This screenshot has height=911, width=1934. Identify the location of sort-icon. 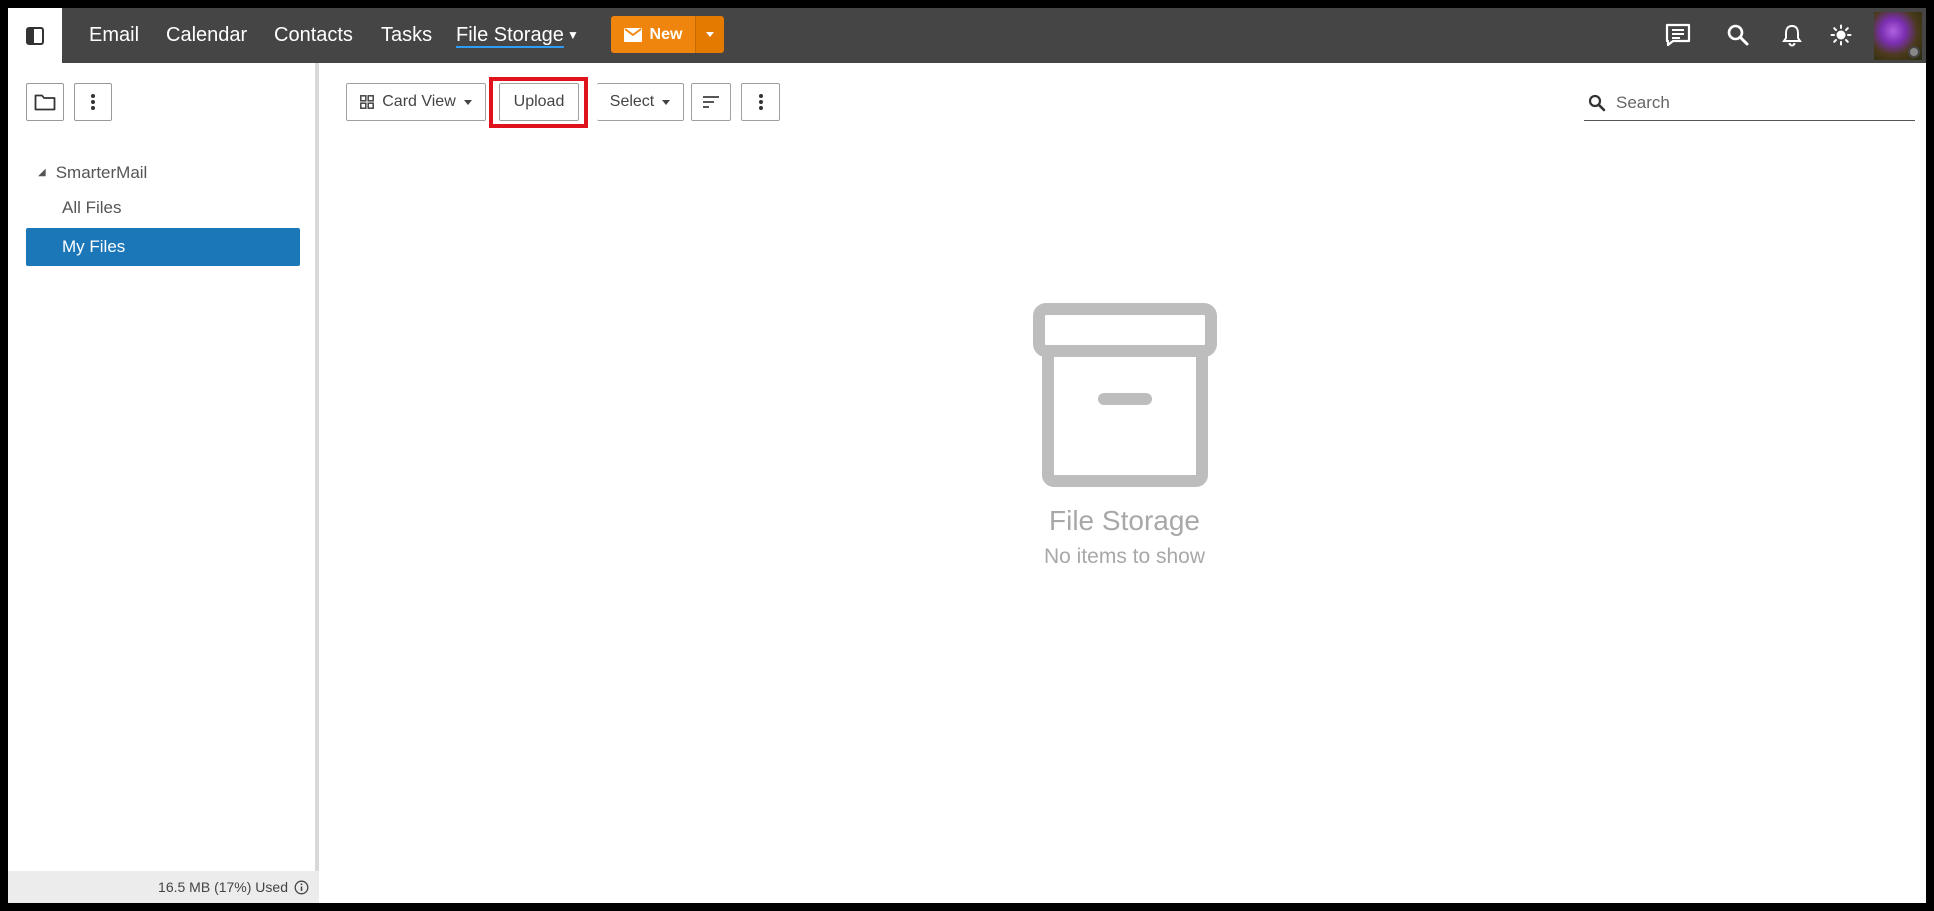
(711, 102).